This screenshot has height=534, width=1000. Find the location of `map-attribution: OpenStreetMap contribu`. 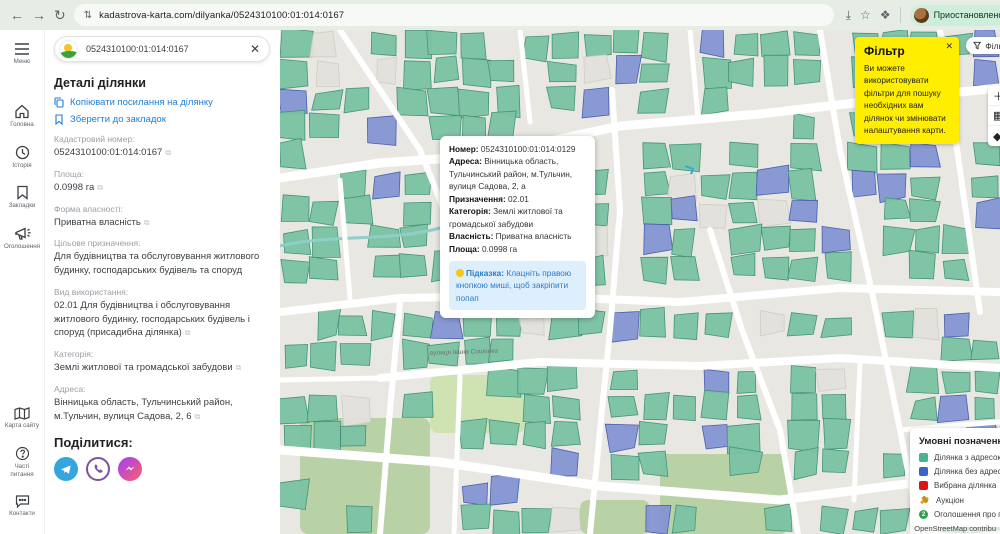

map-attribution: OpenStreetMap contribu is located at coordinates (955, 528).